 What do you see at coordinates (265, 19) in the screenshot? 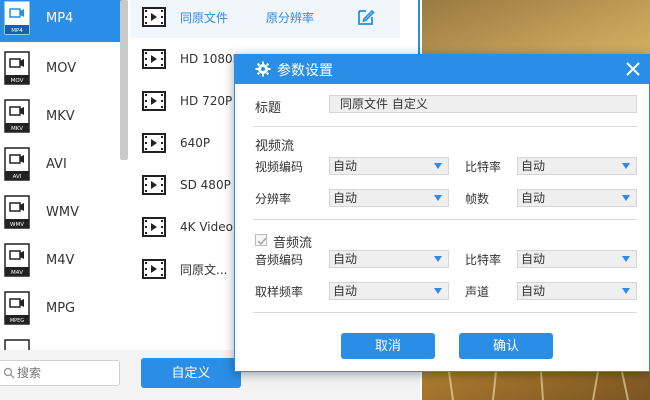
I see `preset-row: 同原文件 原分辨率` at bounding box center [265, 19].